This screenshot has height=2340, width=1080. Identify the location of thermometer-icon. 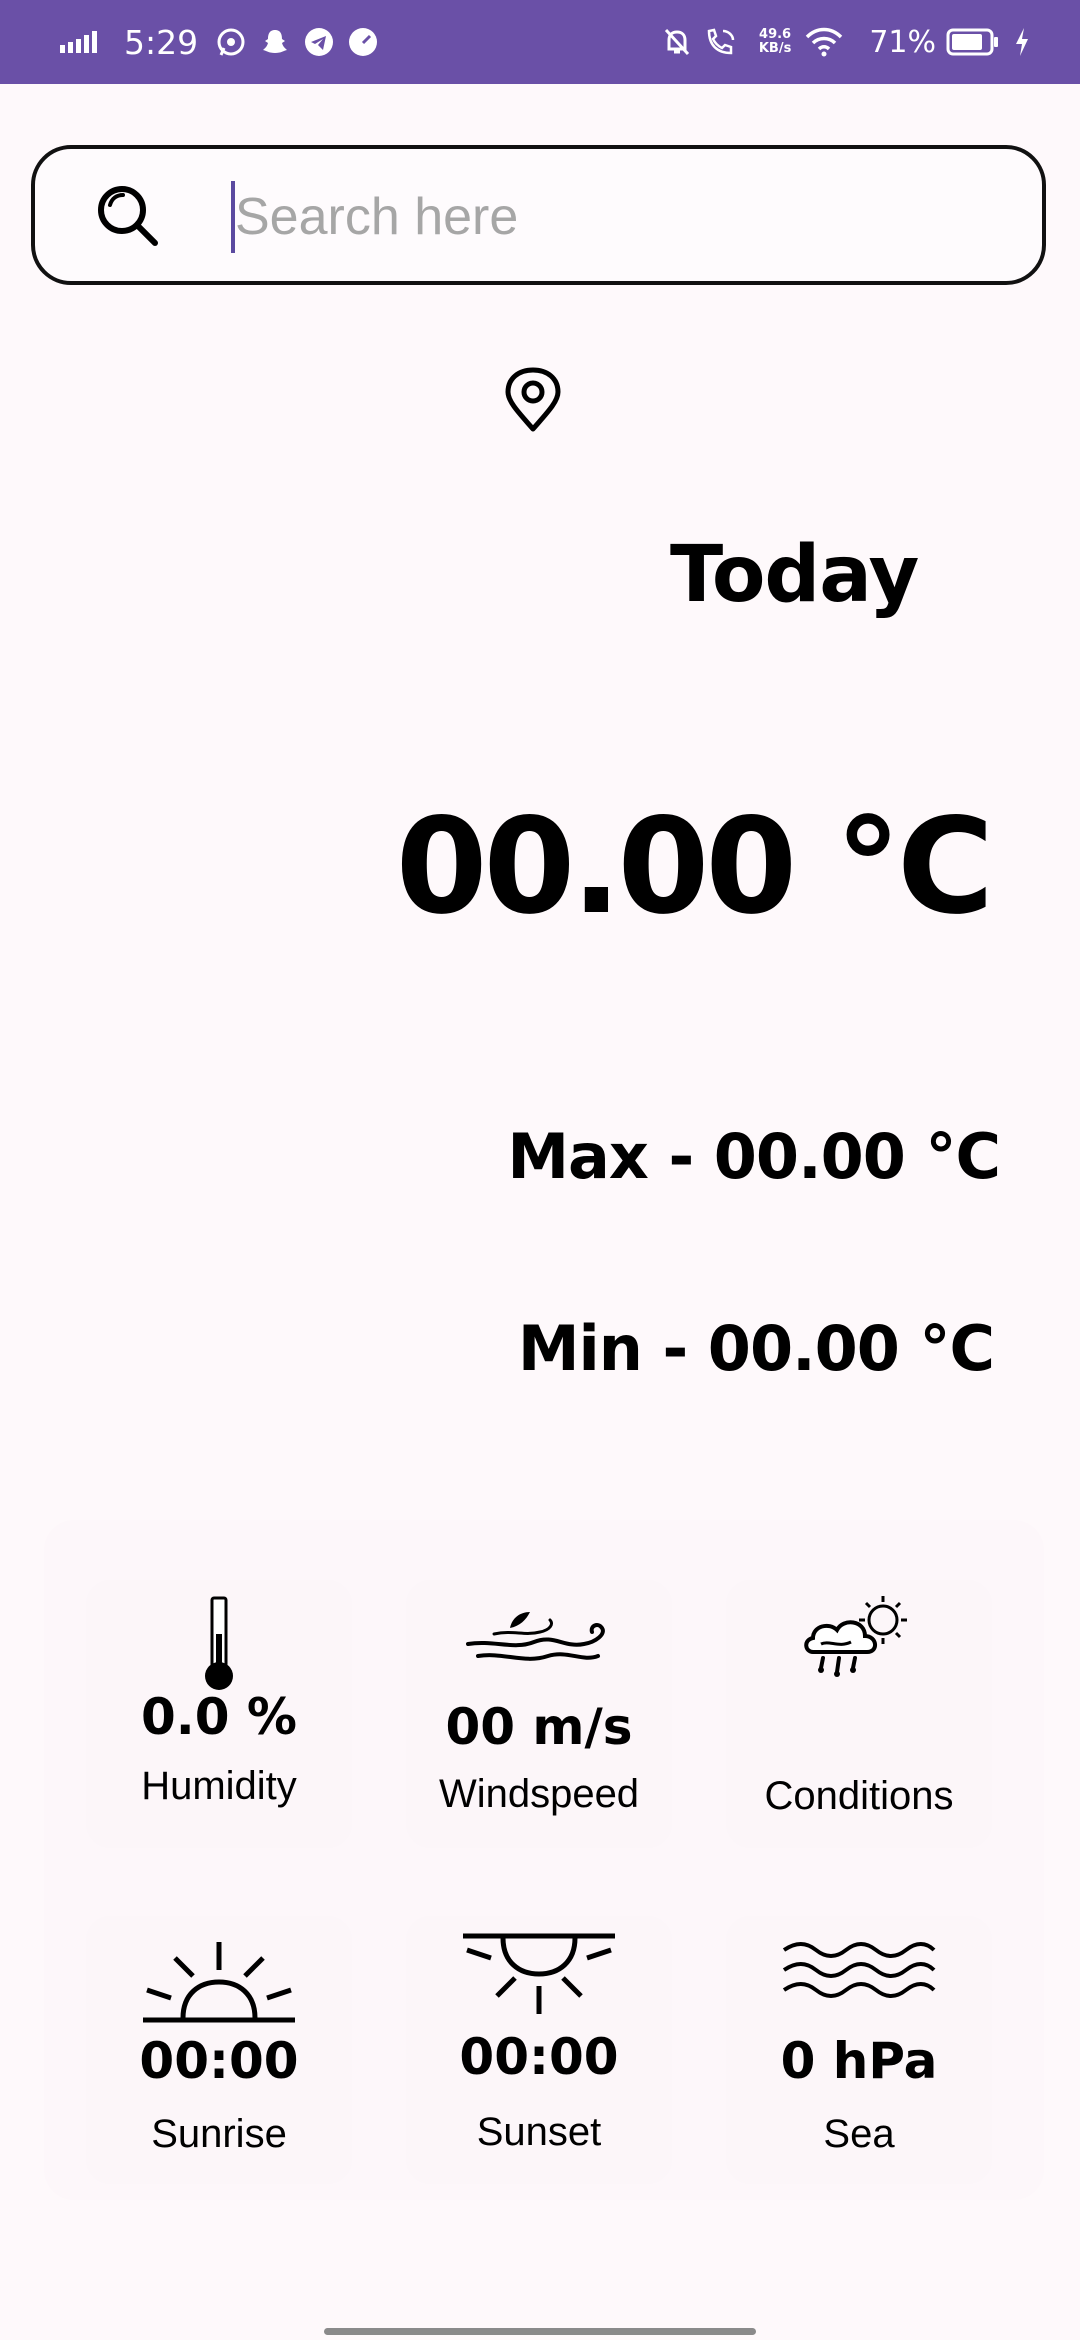
(219, 1644).